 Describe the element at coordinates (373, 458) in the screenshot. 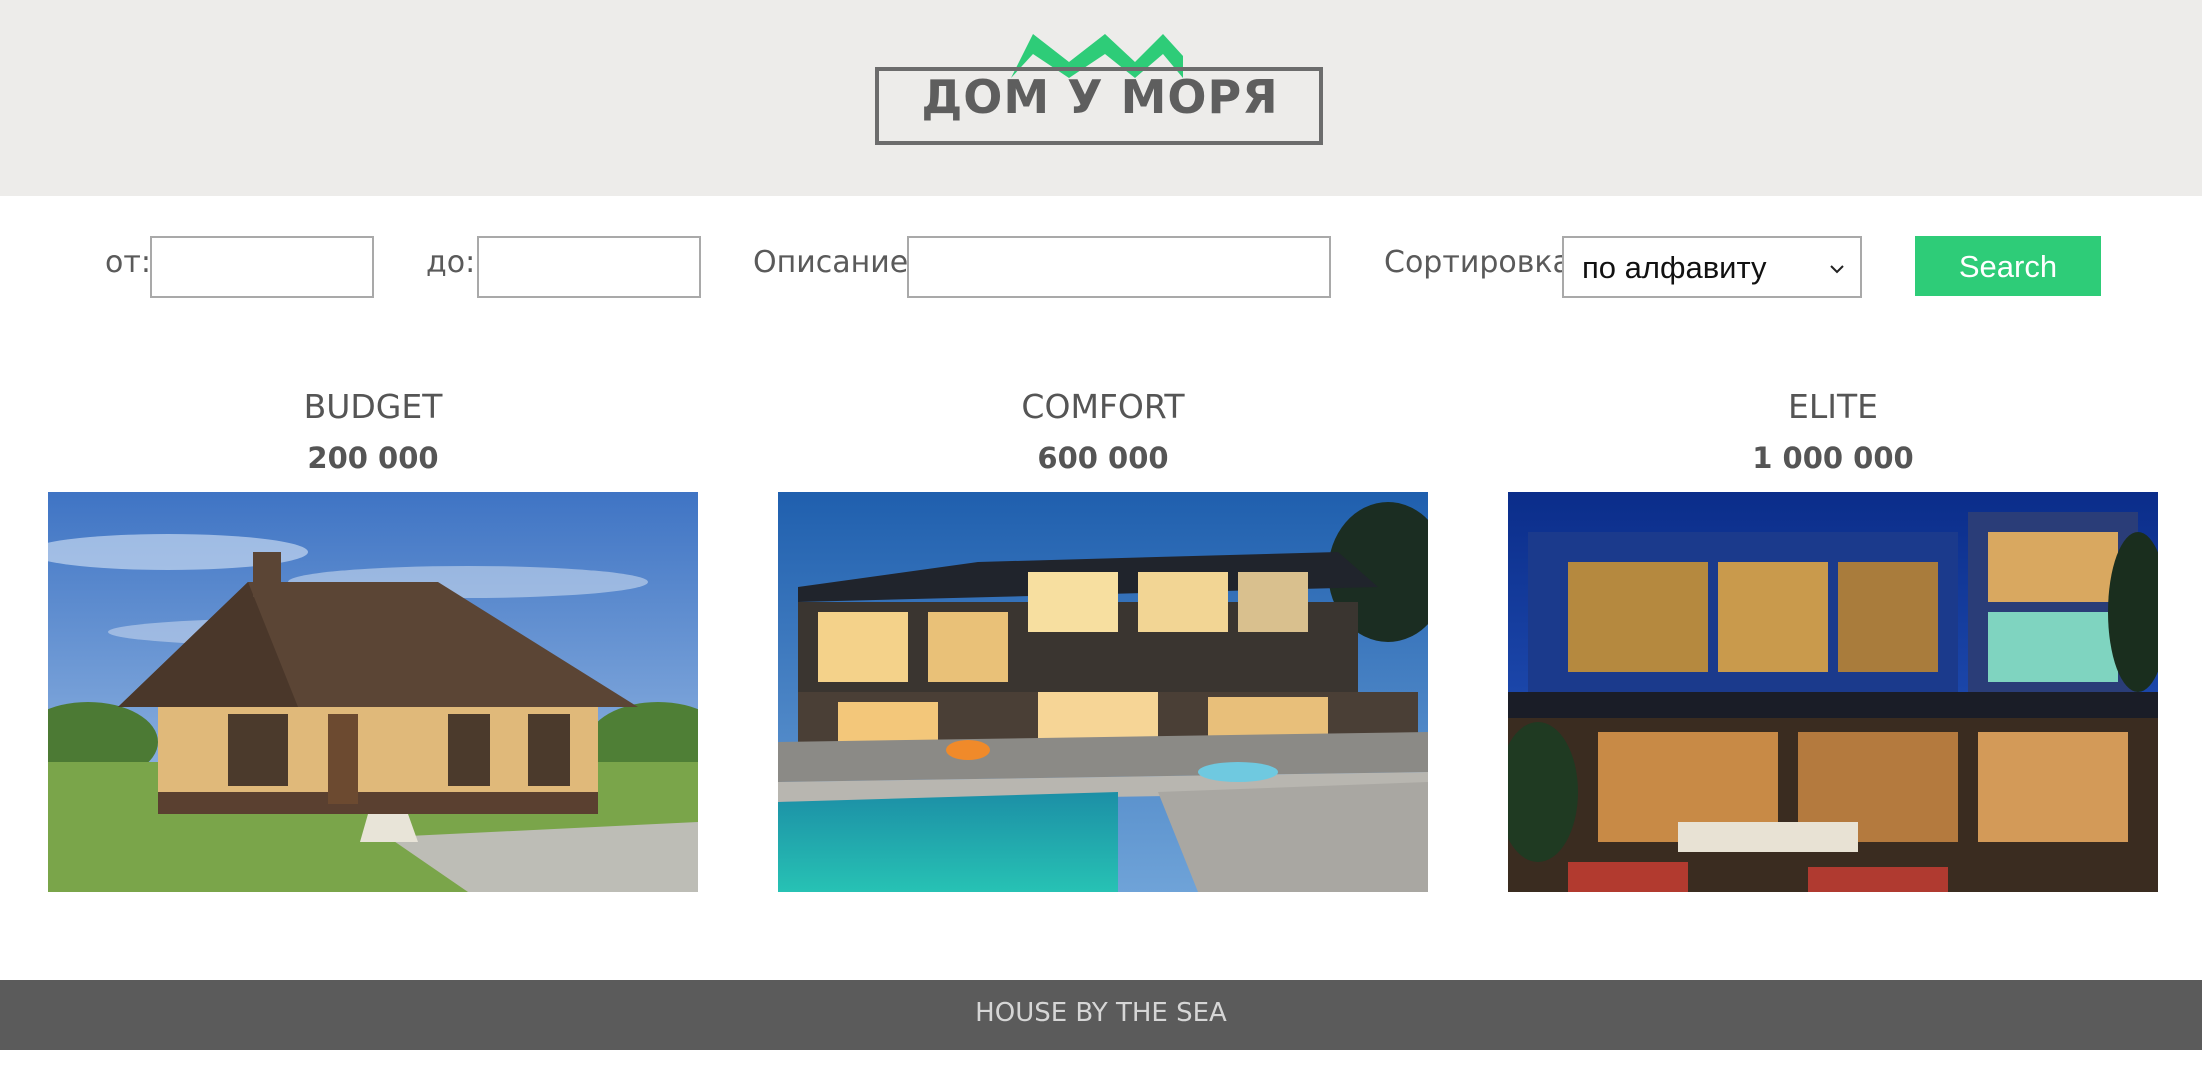

I see `card-price: 200 000` at that location.